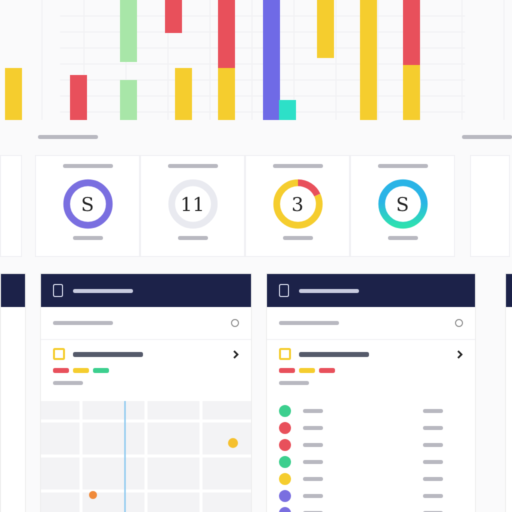 This screenshot has width=512, height=512. I want to click on panel-header, so click(13, 290).